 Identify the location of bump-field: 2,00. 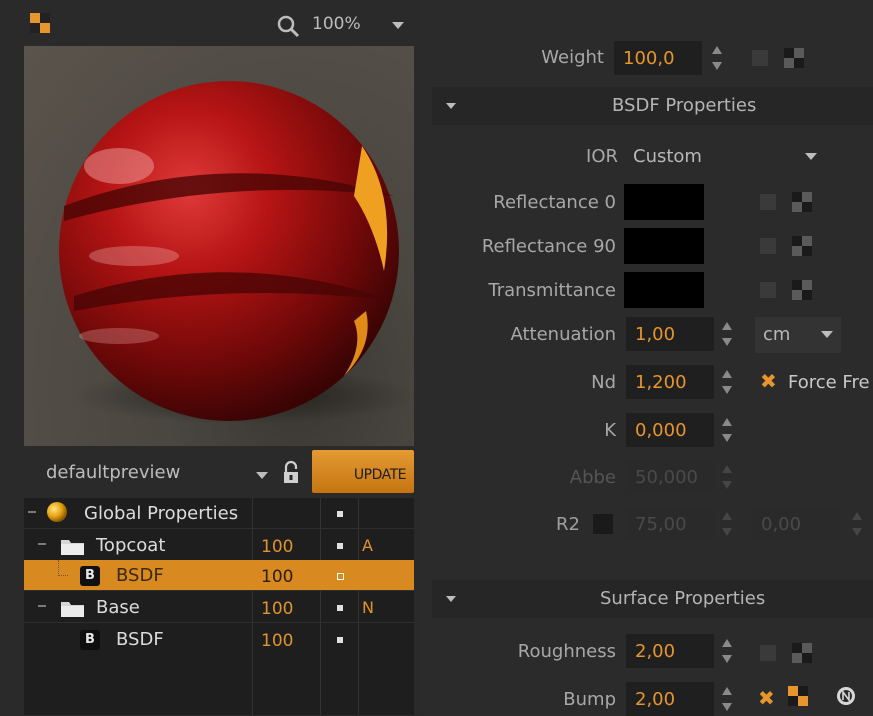
(670, 699).